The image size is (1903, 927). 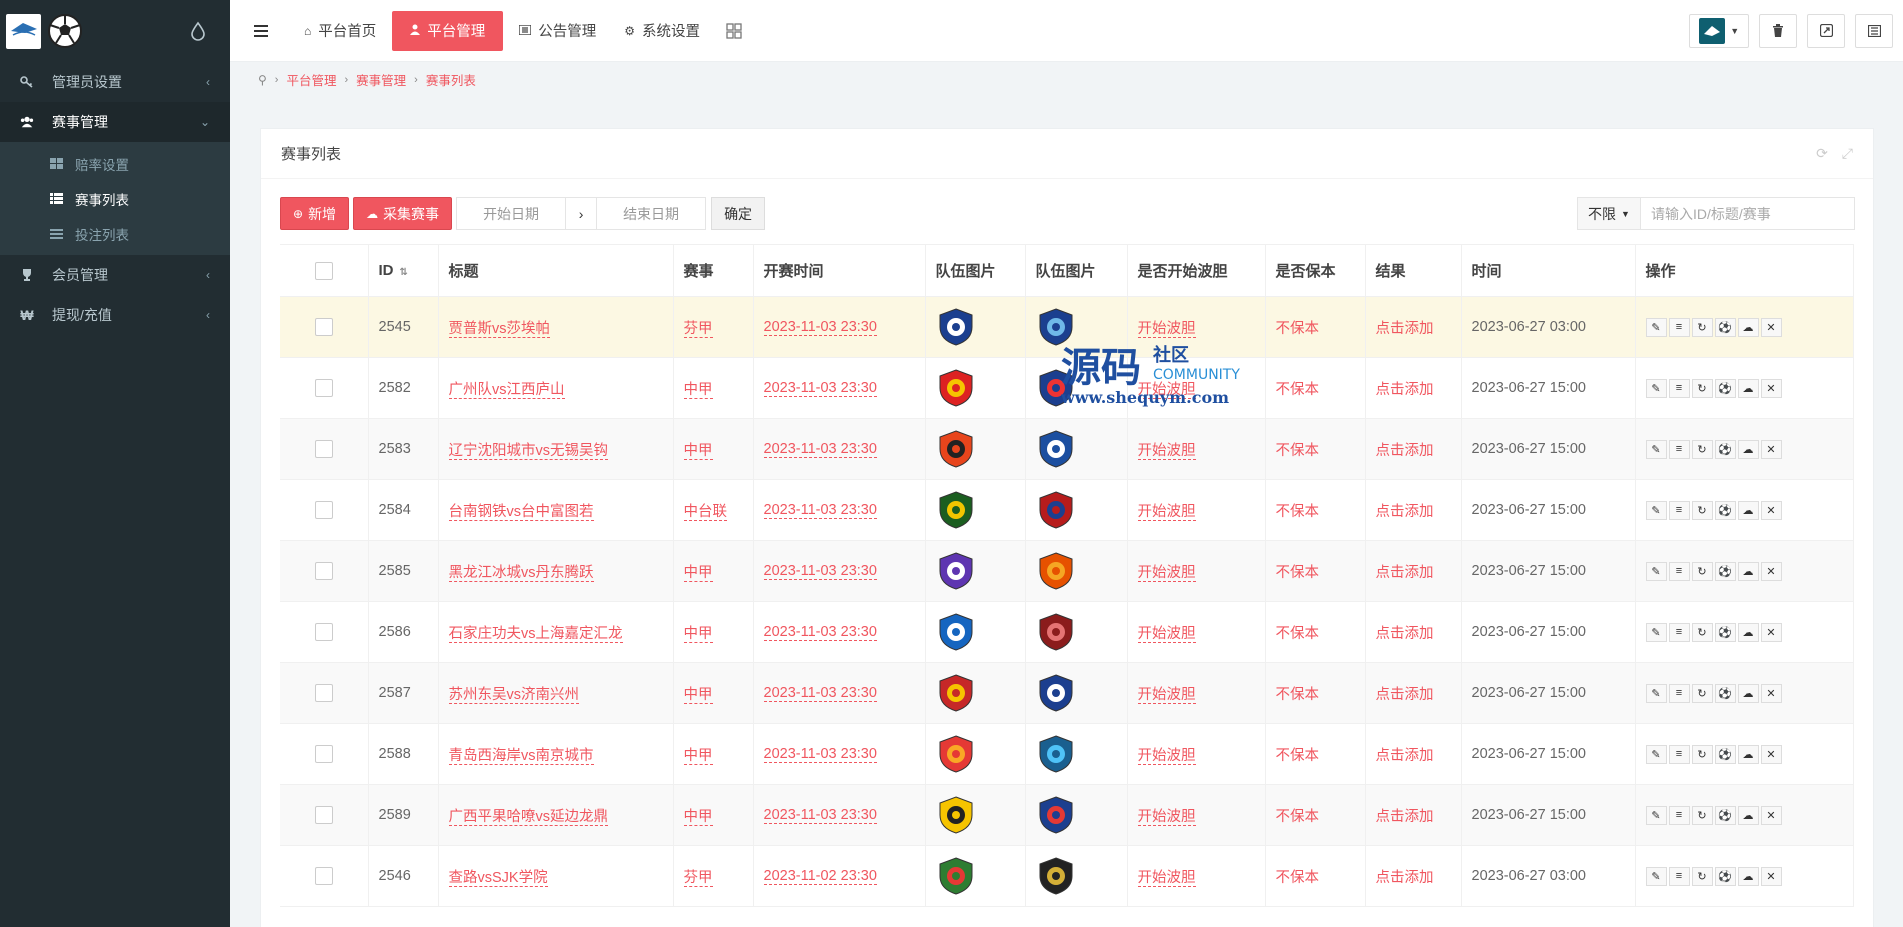 What do you see at coordinates (115, 122) in the screenshot?
I see `sidebar-item-match-management: 赛事管理 ⌄` at bounding box center [115, 122].